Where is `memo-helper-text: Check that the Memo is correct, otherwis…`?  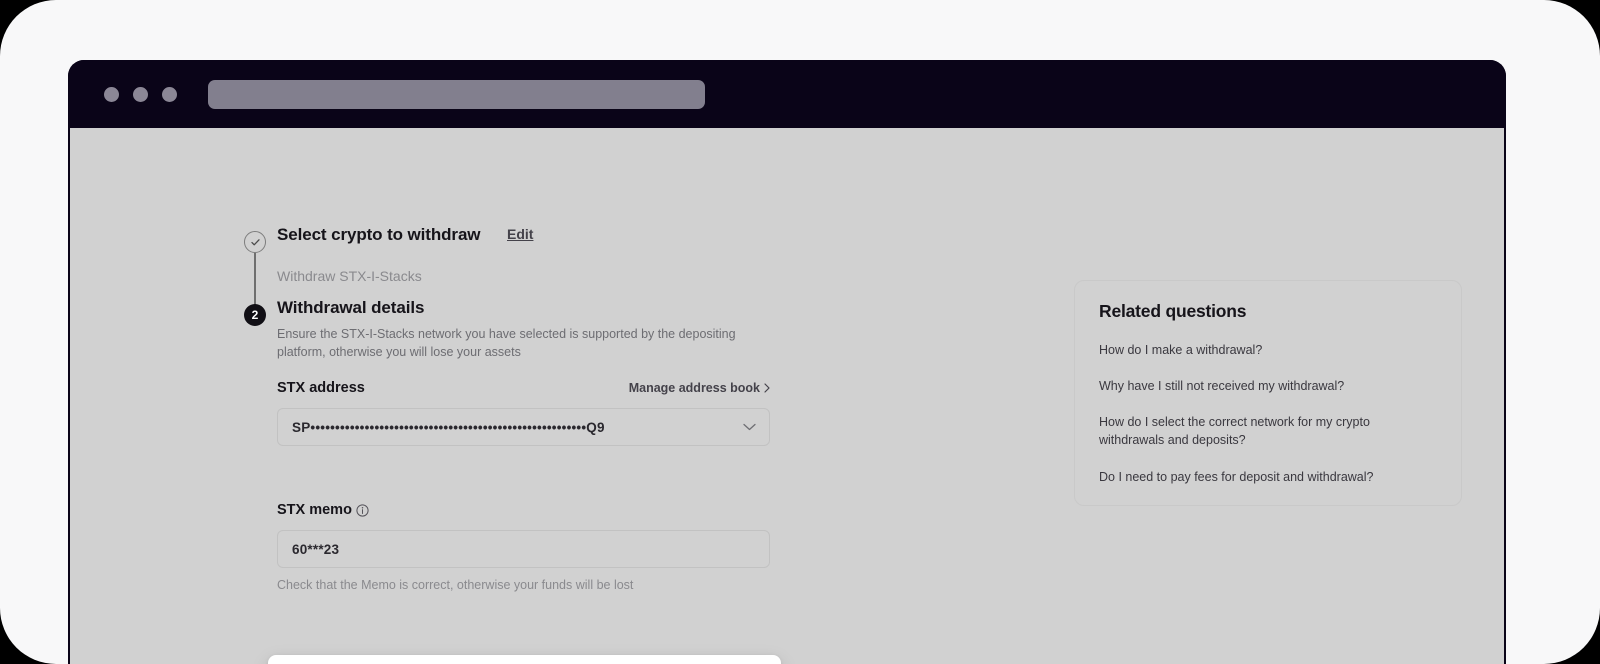
memo-helper-text: Check that the Memo is correct, otherwis… is located at coordinates (455, 585).